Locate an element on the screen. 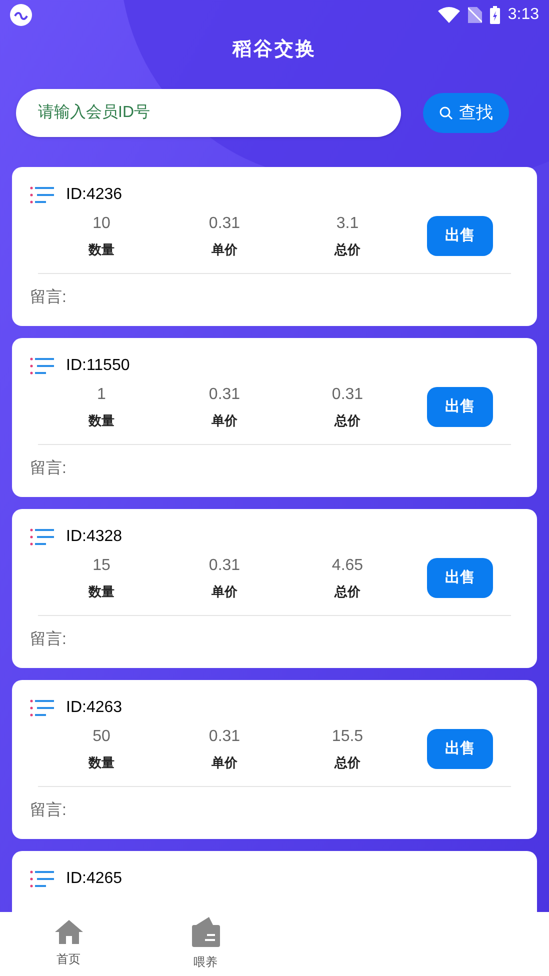 The image size is (549, 976). wallet-icon is located at coordinates (205, 932).